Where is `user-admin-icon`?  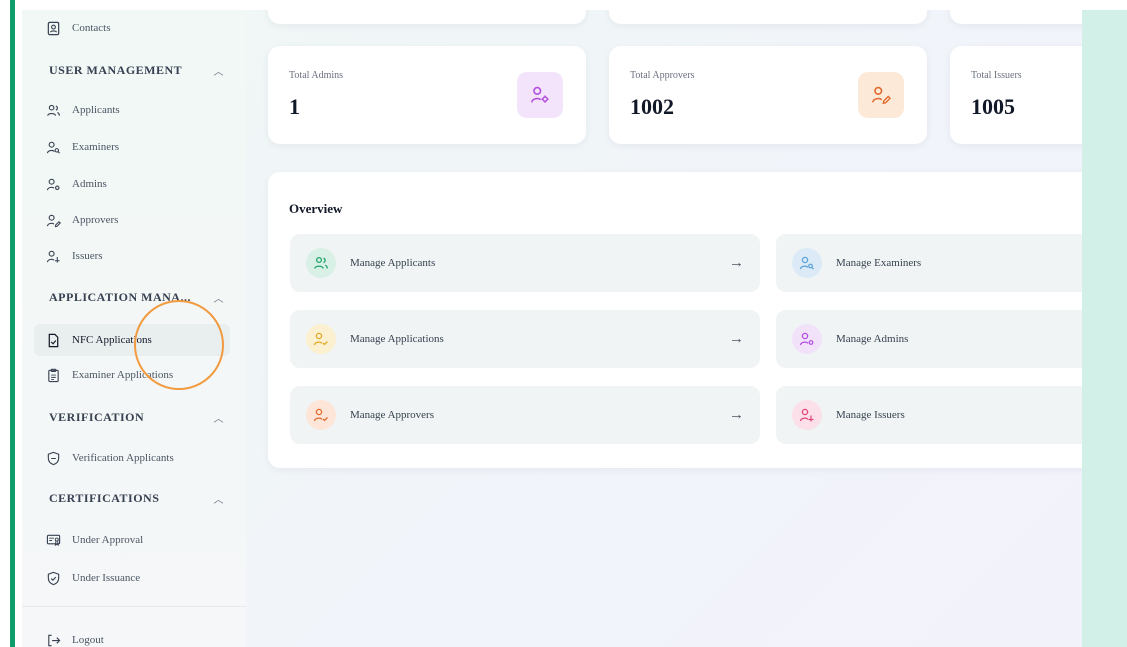 user-admin-icon is located at coordinates (807, 339).